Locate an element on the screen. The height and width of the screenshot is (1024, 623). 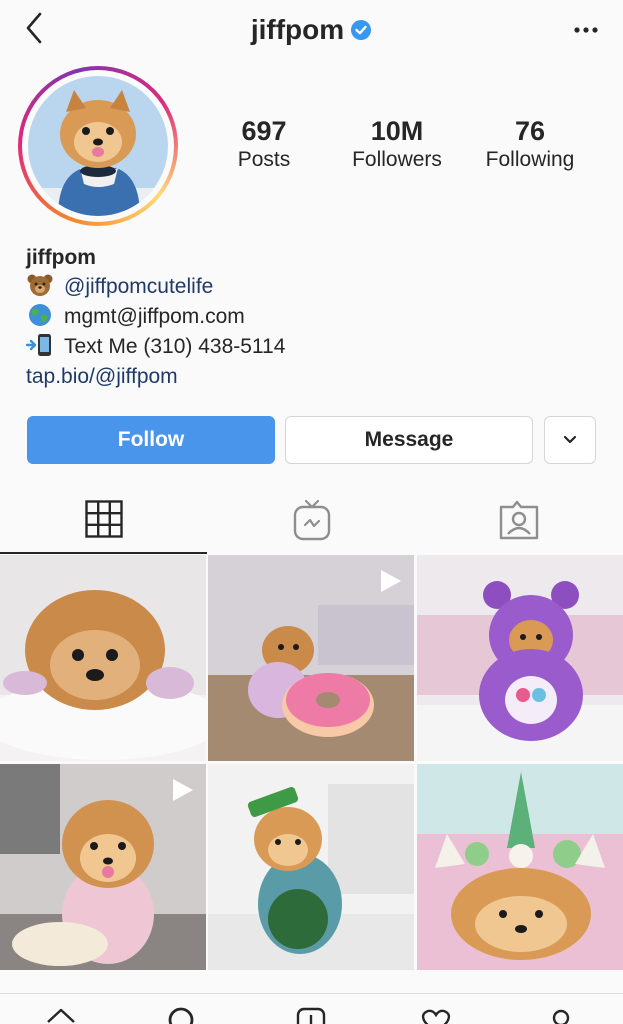
bio-email: mgmt@jiffpom.com is located at coordinates (154, 316).